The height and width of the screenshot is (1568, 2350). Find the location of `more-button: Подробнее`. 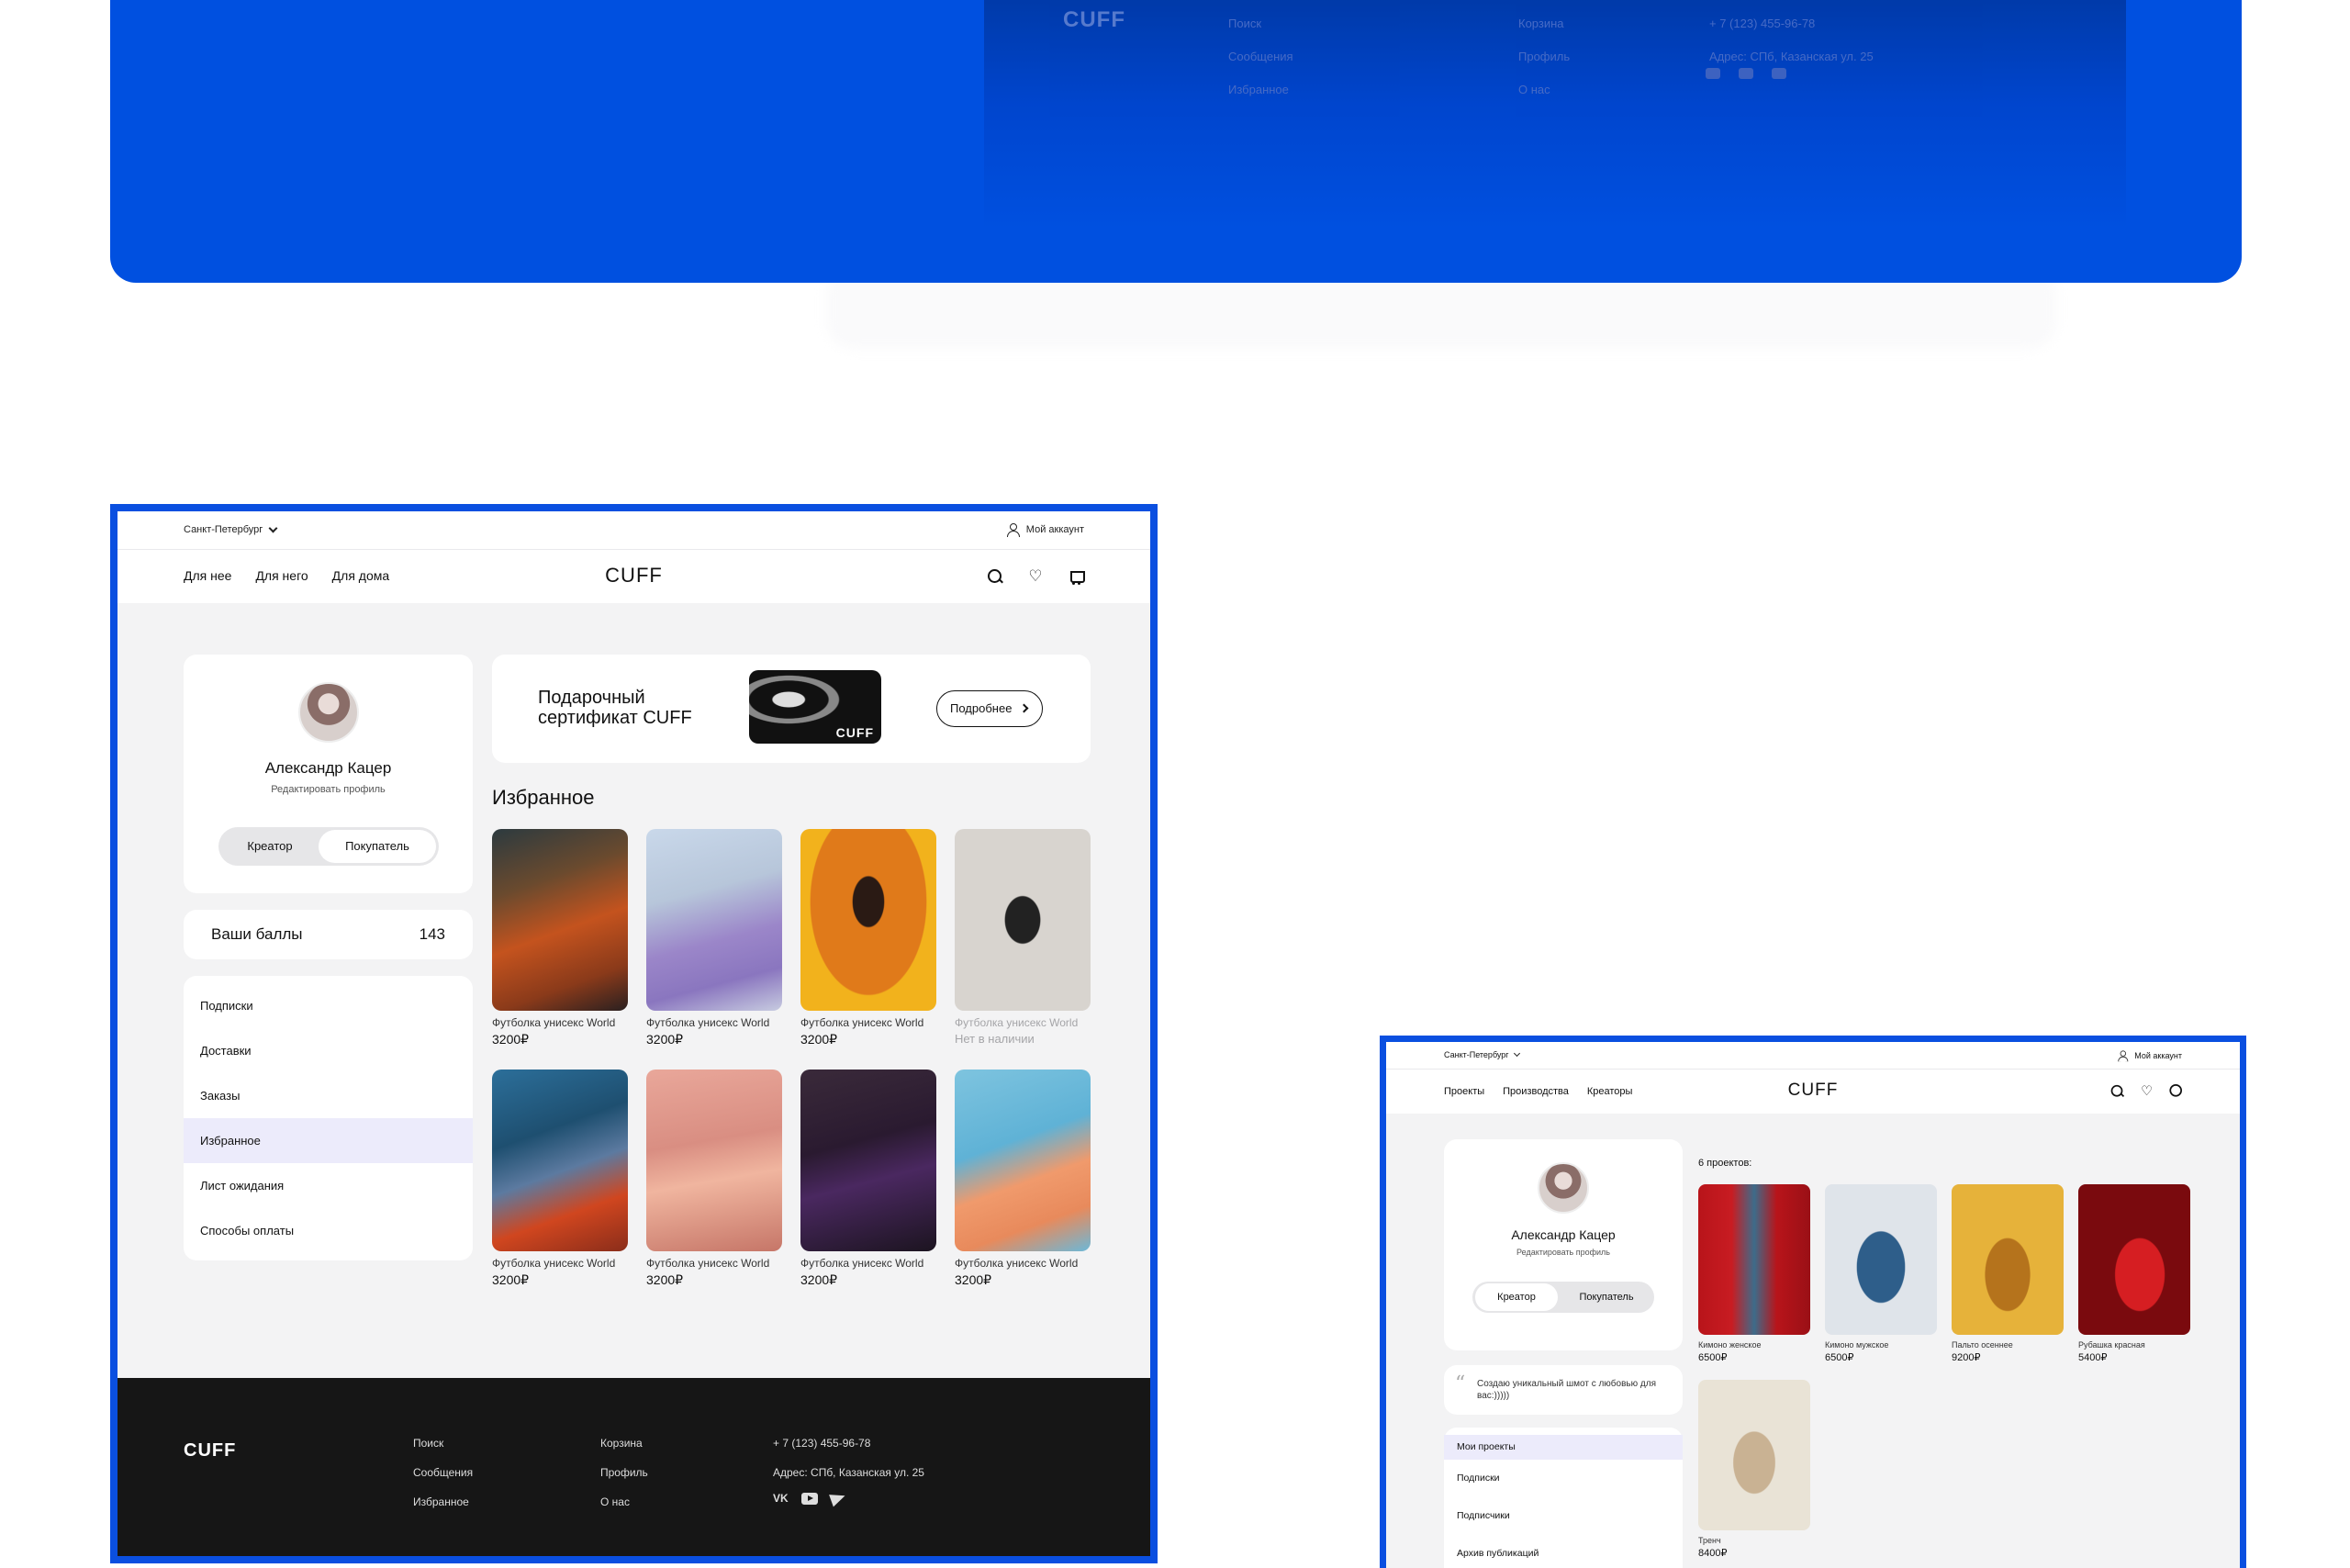

more-button: Подробнее is located at coordinates (989, 708).